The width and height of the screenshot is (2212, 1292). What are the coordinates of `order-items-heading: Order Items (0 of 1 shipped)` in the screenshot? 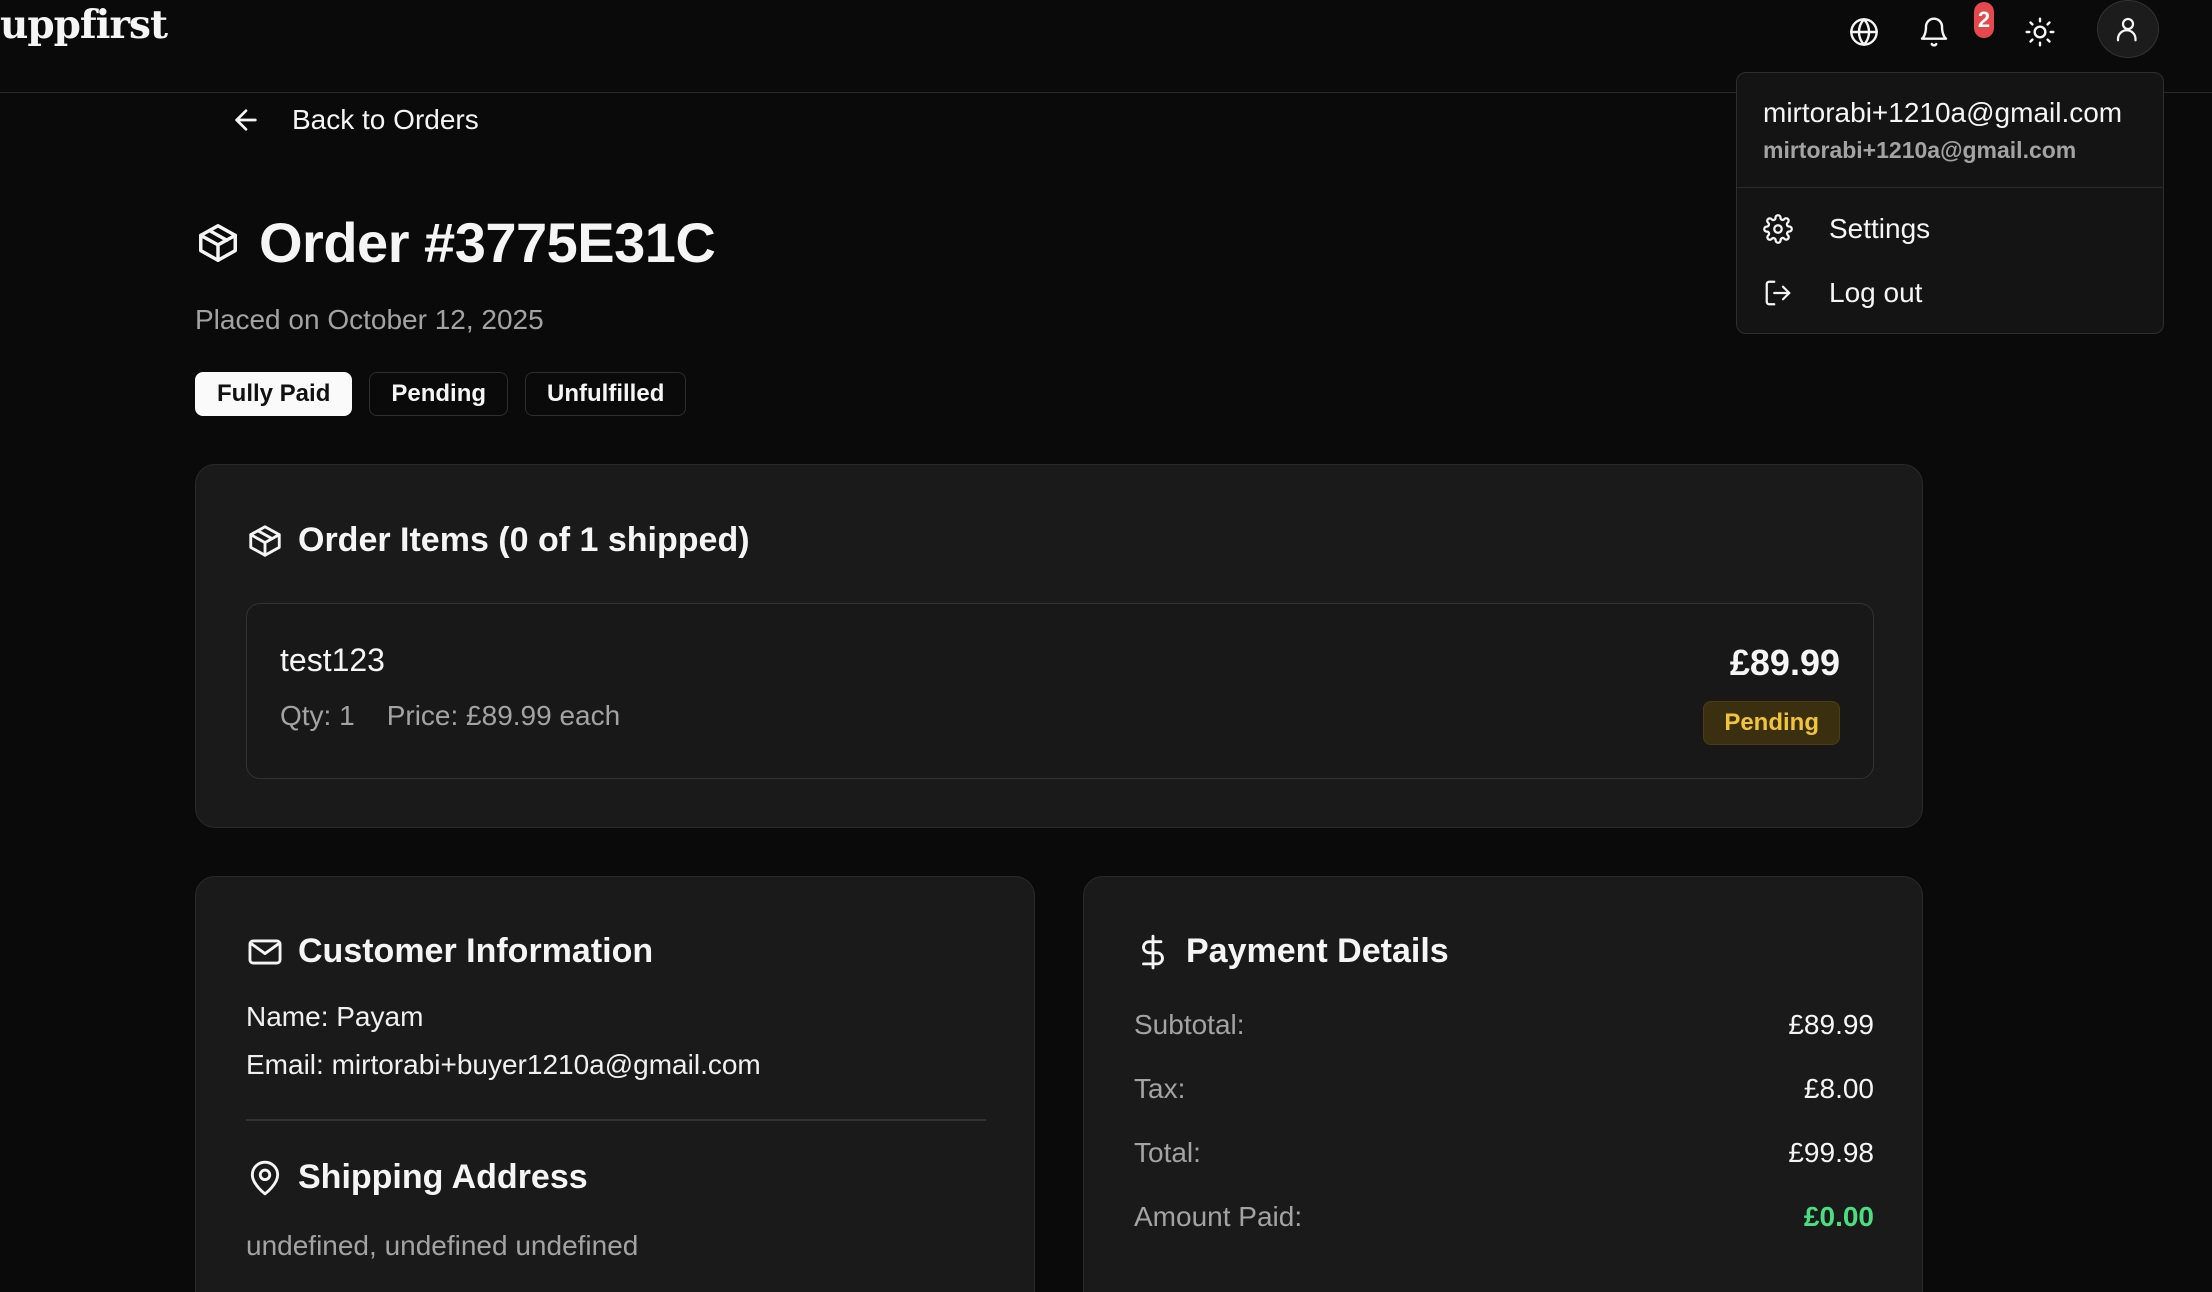 It's located at (498, 540).